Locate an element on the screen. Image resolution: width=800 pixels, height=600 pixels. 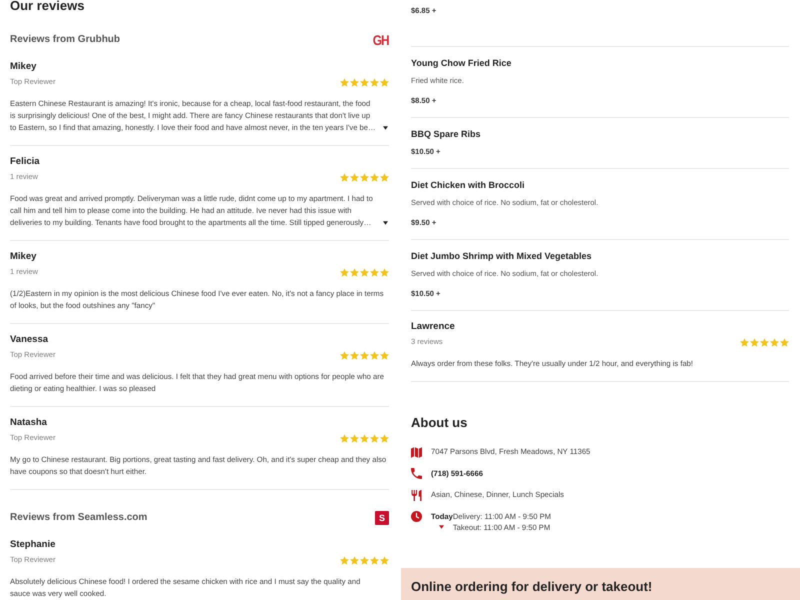
reviewer-name: Vanessa is located at coordinates (30, 340).